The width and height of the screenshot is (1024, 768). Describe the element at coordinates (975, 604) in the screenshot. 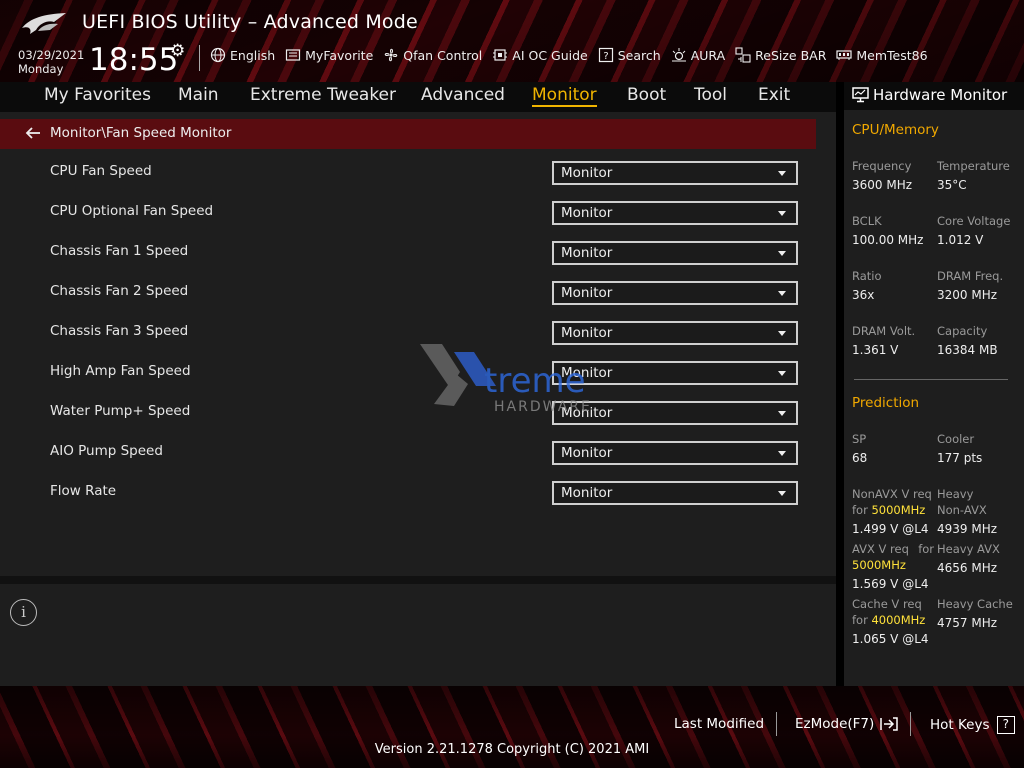

I see `heavy-cache-label: Heavy Cache` at that location.